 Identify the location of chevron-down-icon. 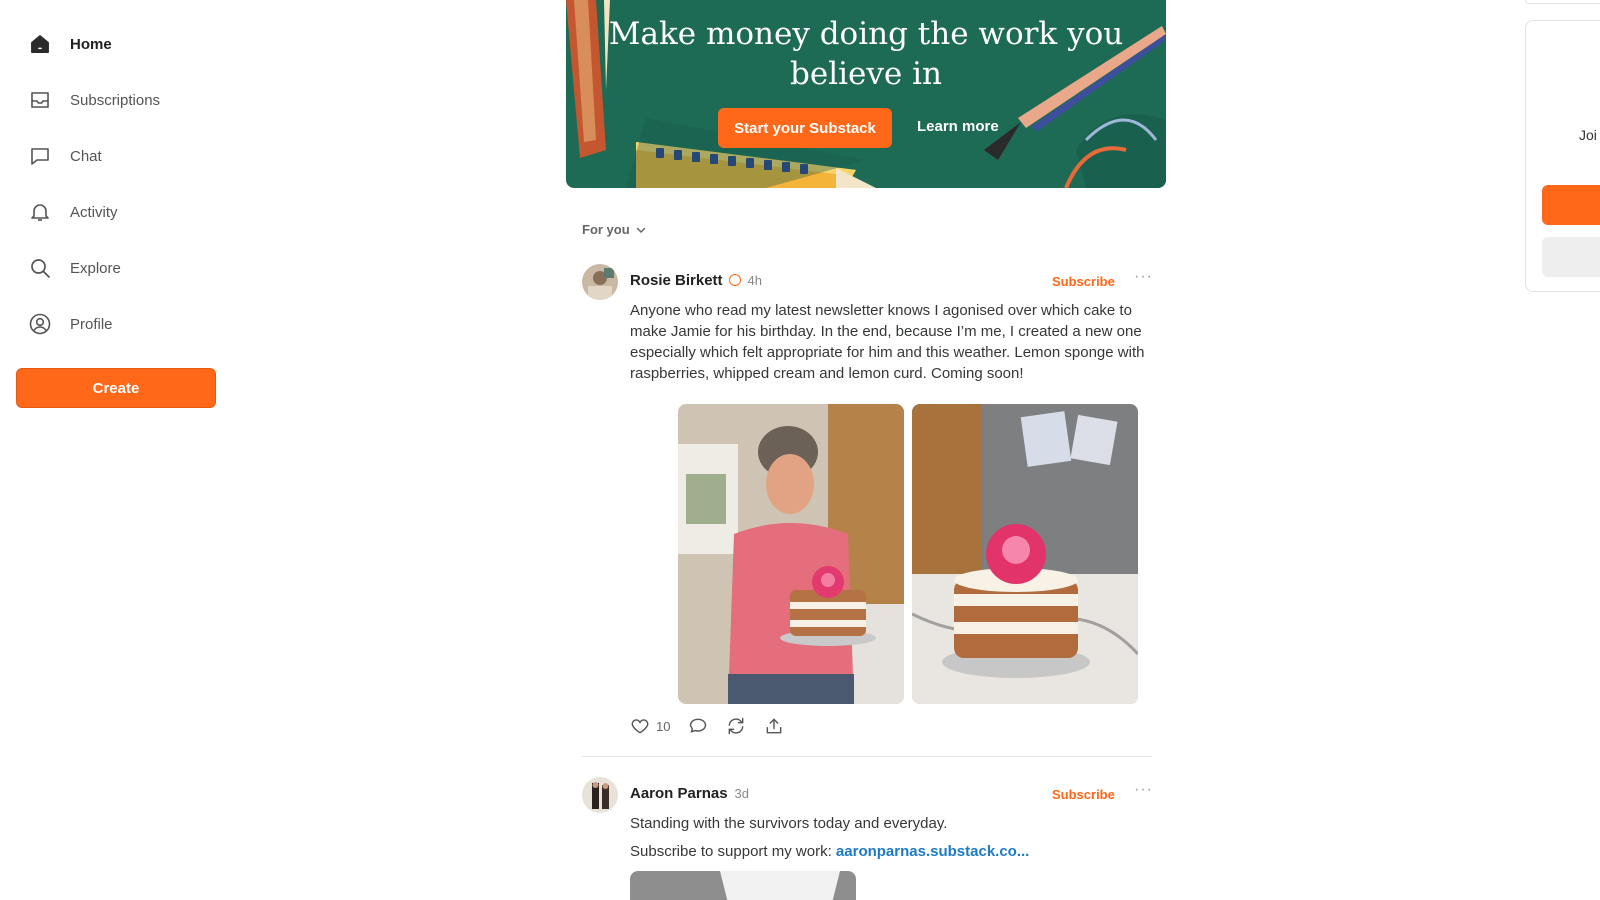
(640, 230).